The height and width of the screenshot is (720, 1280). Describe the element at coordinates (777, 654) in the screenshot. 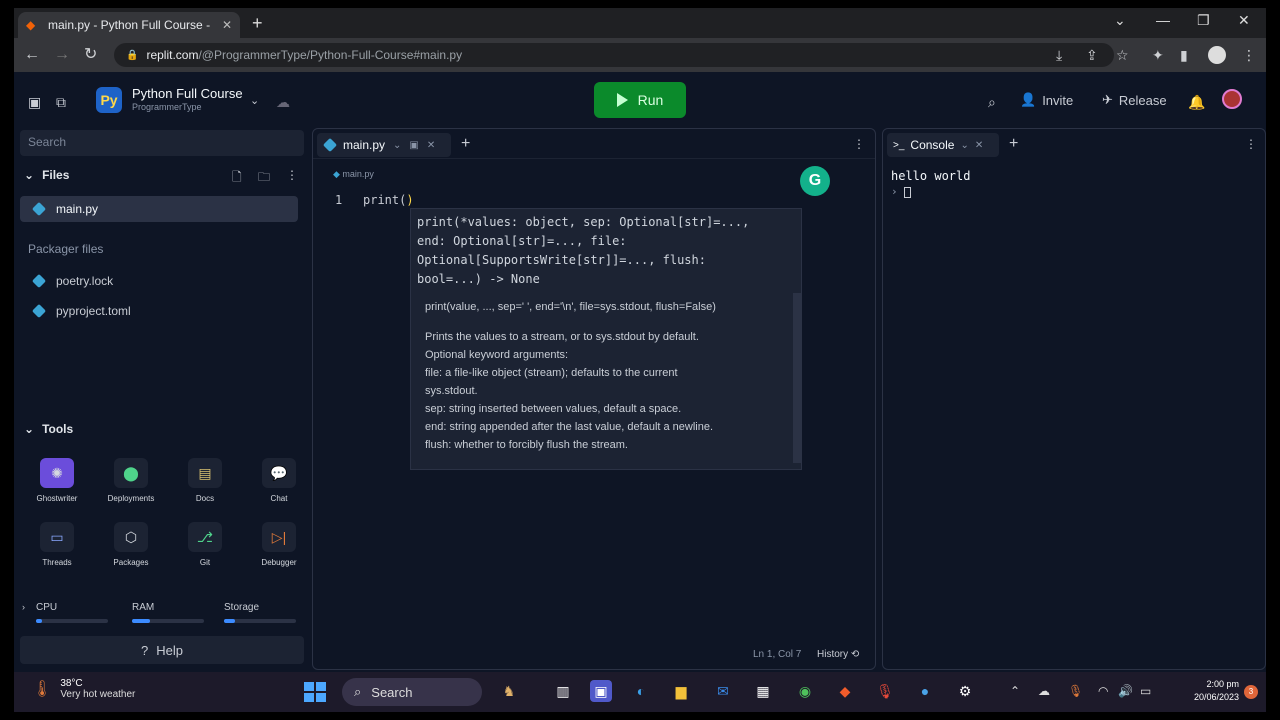

I see `cursor-position: Ln 1, Col 7` at that location.